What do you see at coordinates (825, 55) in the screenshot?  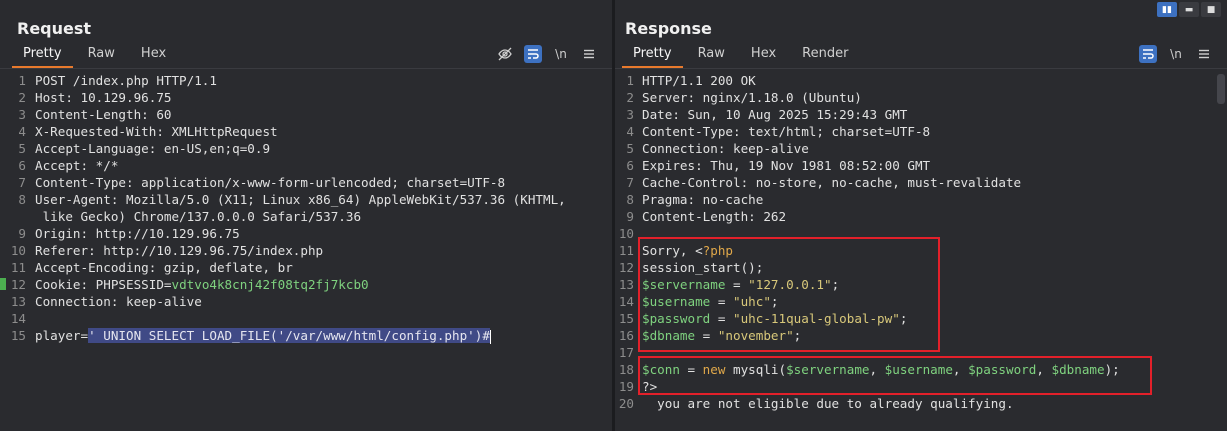 I see `tab-render: Render` at bounding box center [825, 55].